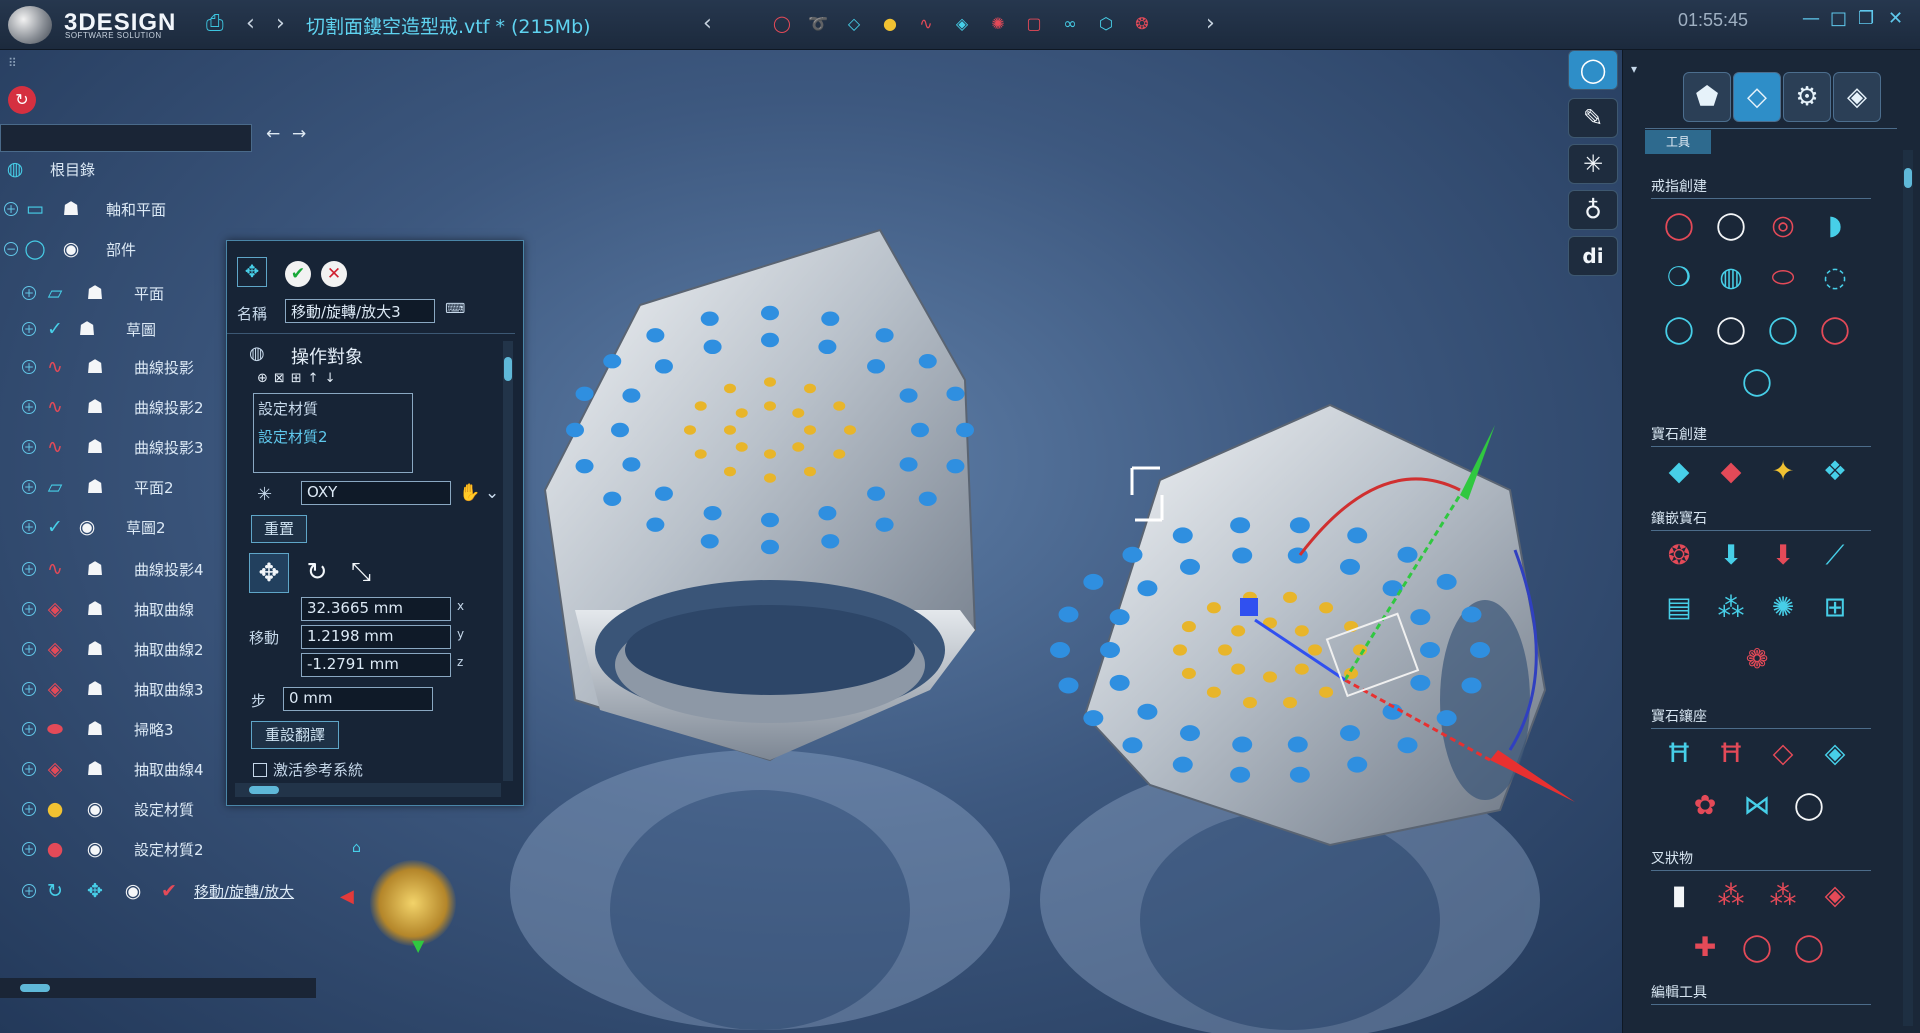 The image size is (1920, 1033). What do you see at coordinates (298, 274) in the screenshot?
I see `confirm-icon: ✔` at bounding box center [298, 274].